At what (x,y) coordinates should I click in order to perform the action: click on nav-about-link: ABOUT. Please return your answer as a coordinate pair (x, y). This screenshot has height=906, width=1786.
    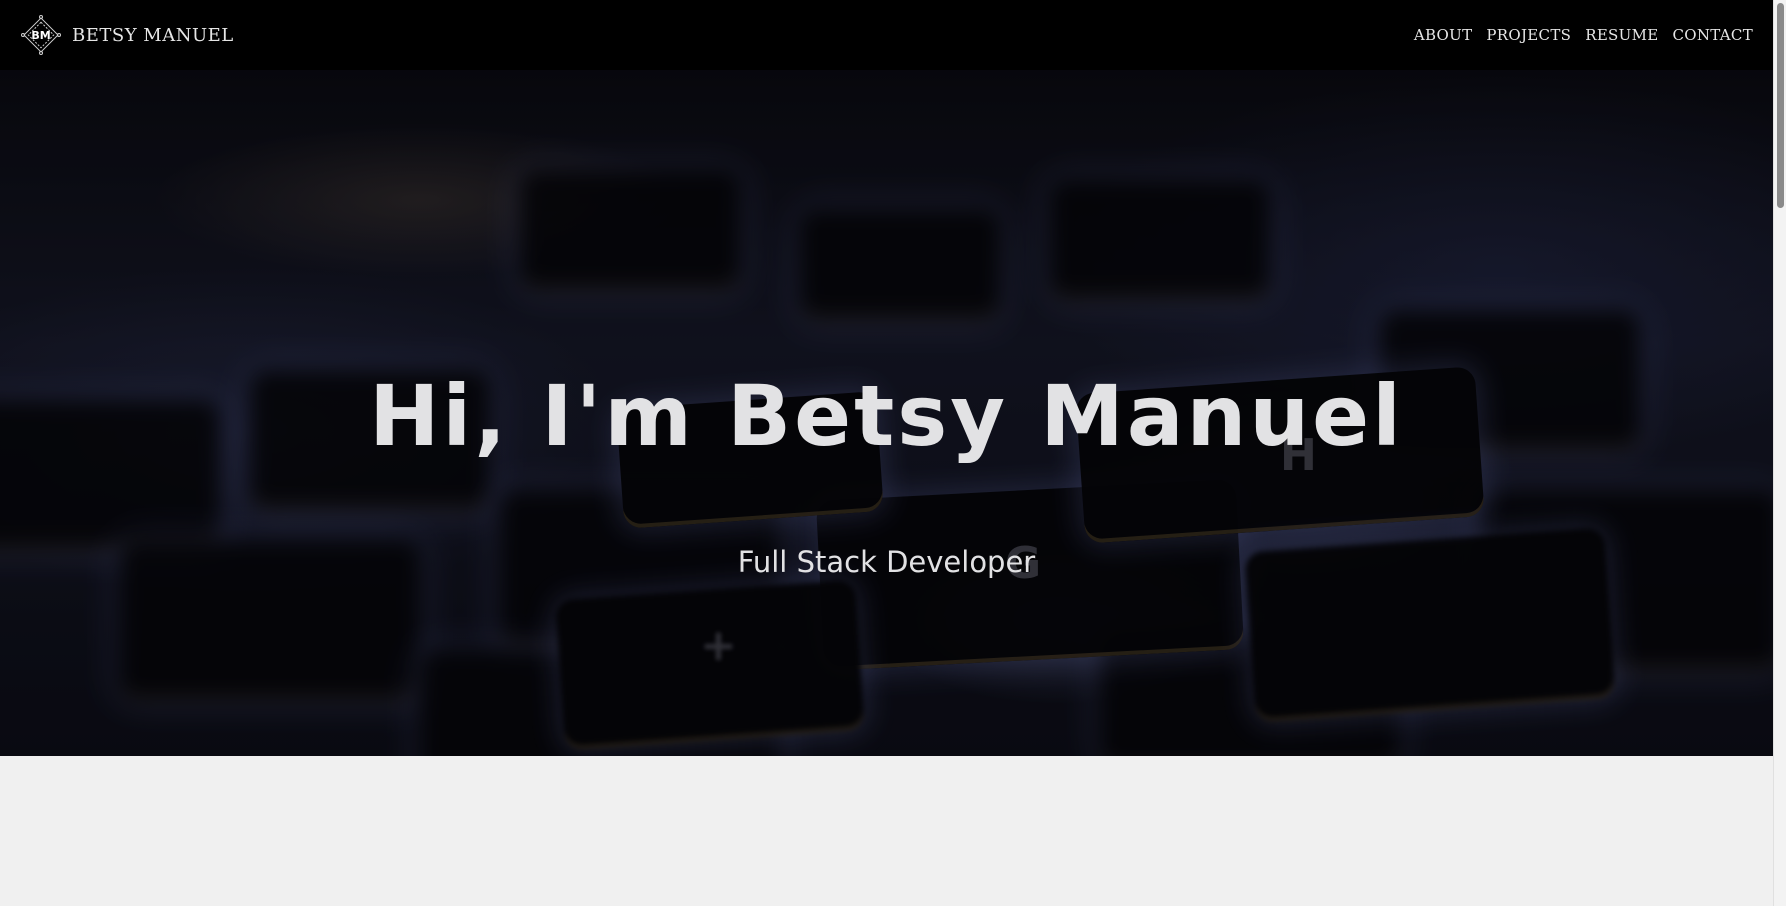
    Looking at the image, I should click on (1443, 35).